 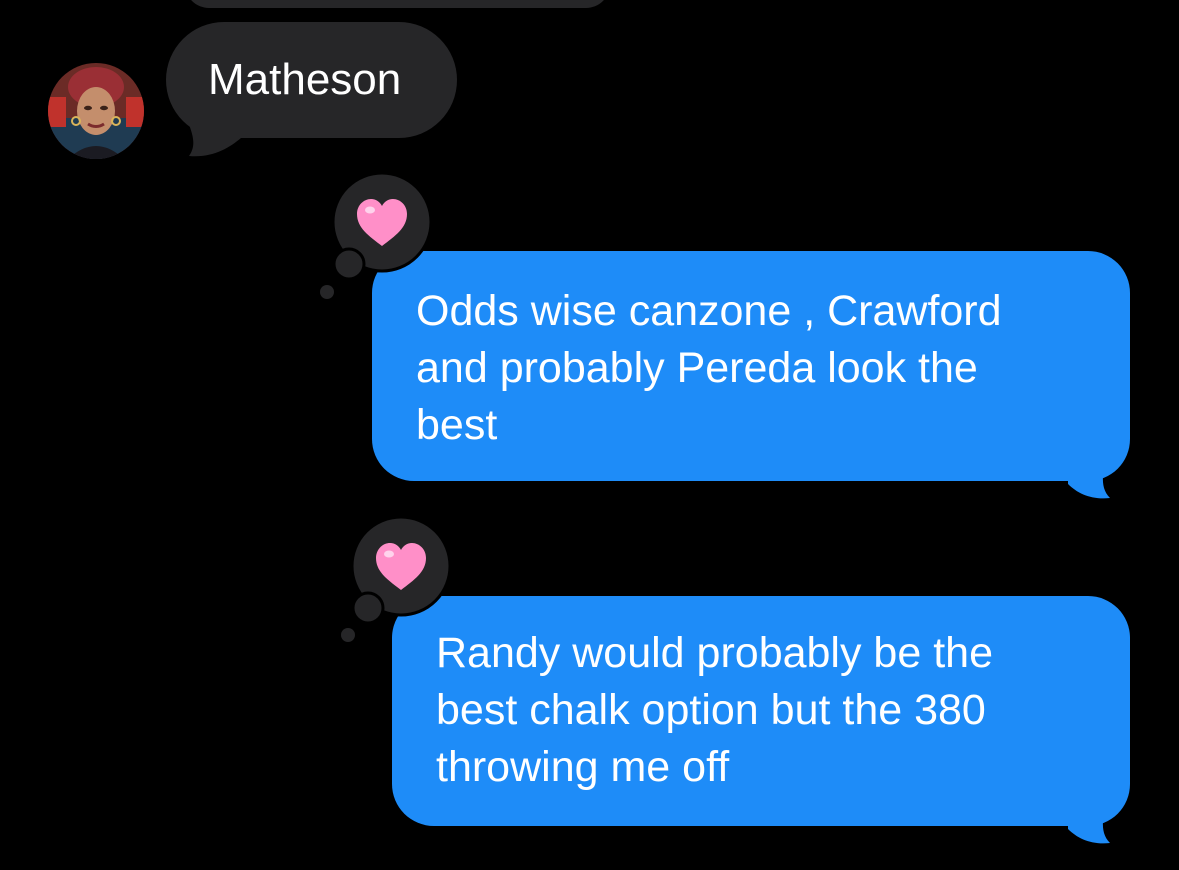 What do you see at coordinates (709, 311) in the screenshot?
I see `message-line: Odds wise canzone , Crawford` at bounding box center [709, 311].